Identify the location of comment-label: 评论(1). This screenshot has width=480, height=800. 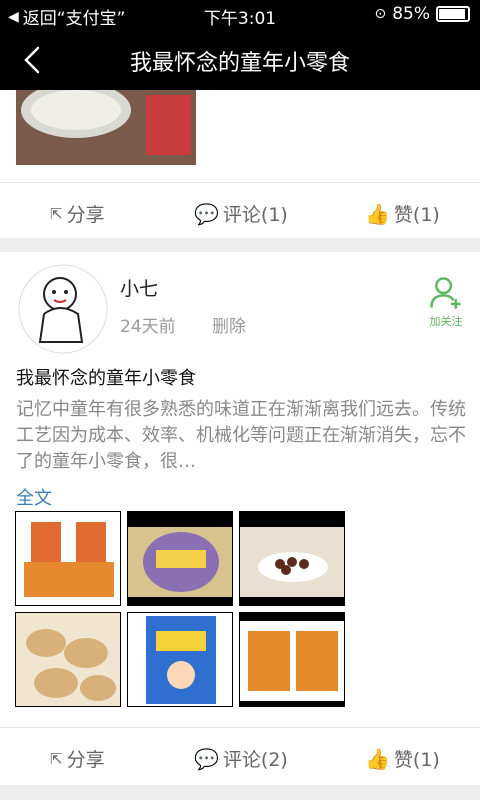
(255, 215).